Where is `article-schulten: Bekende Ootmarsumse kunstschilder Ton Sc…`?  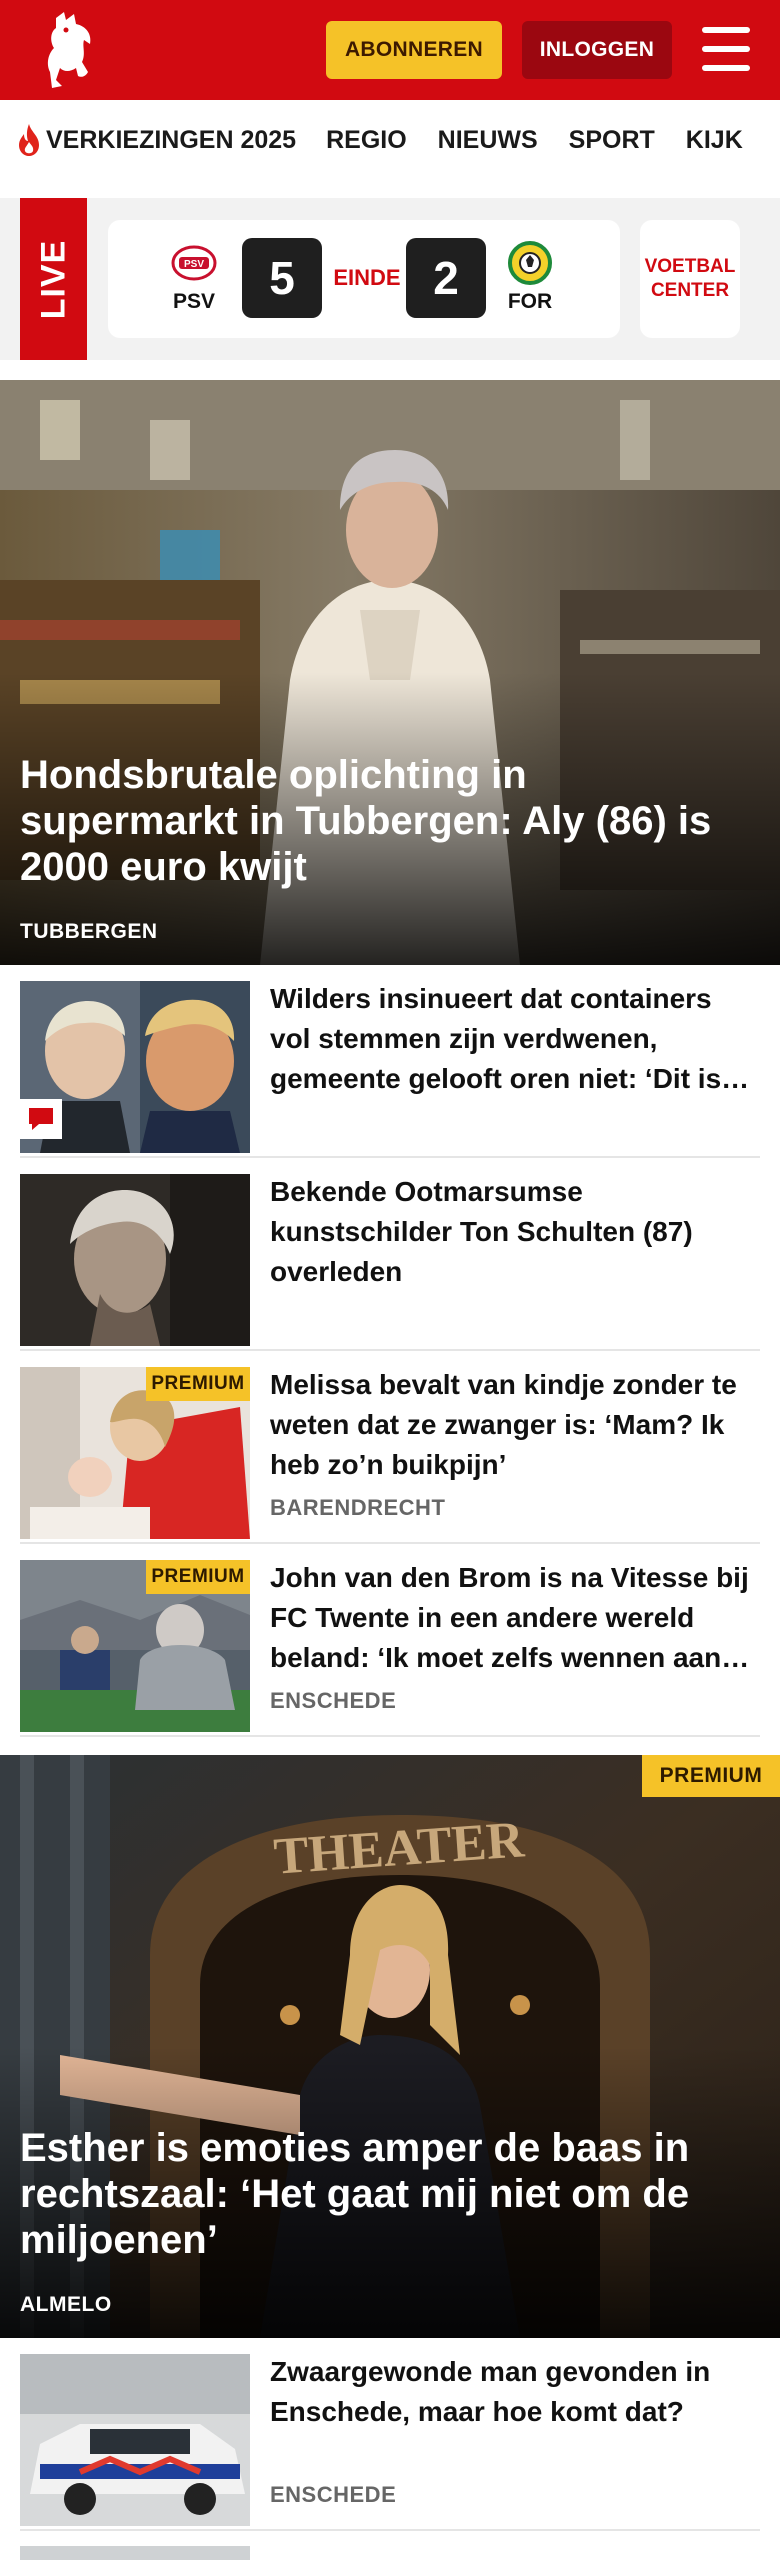 article-schulten: Bekende Ootmarsumse kunstschilder Ton Sc… is located at coordinates (390, 1254).